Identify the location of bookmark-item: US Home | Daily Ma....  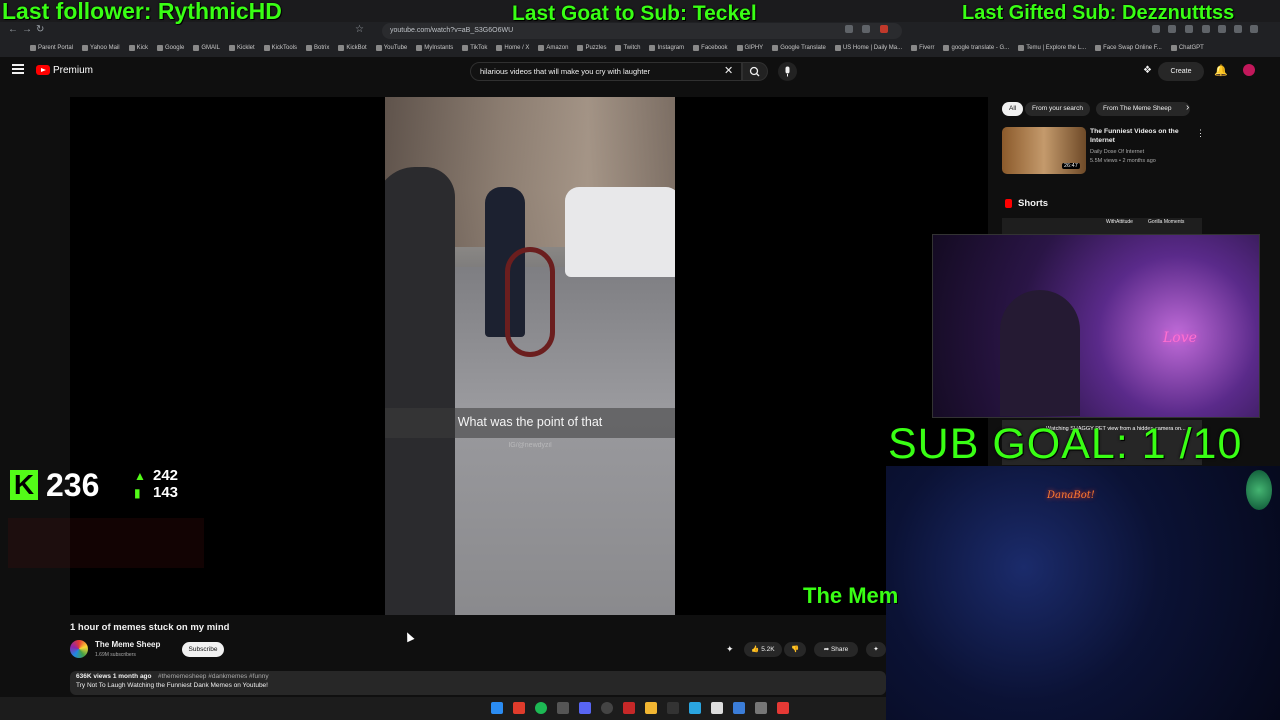
(868, 48).